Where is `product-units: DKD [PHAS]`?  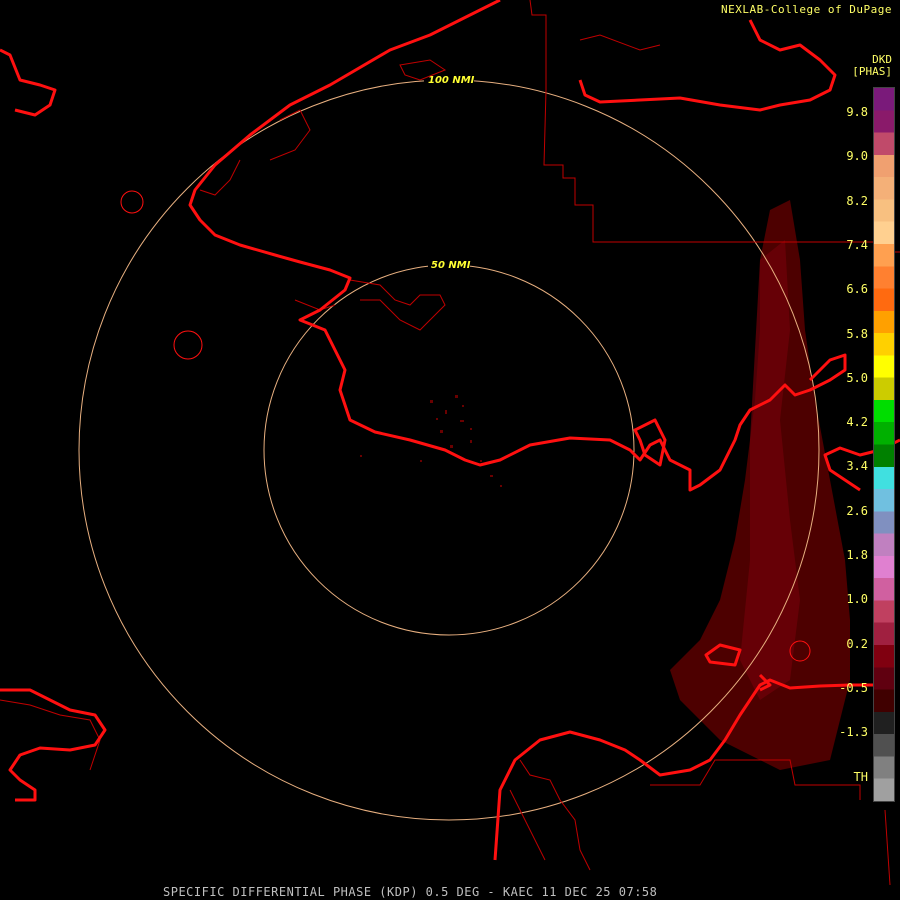
product-units: DKD [PHAS] is located at coordinates (872, 66).